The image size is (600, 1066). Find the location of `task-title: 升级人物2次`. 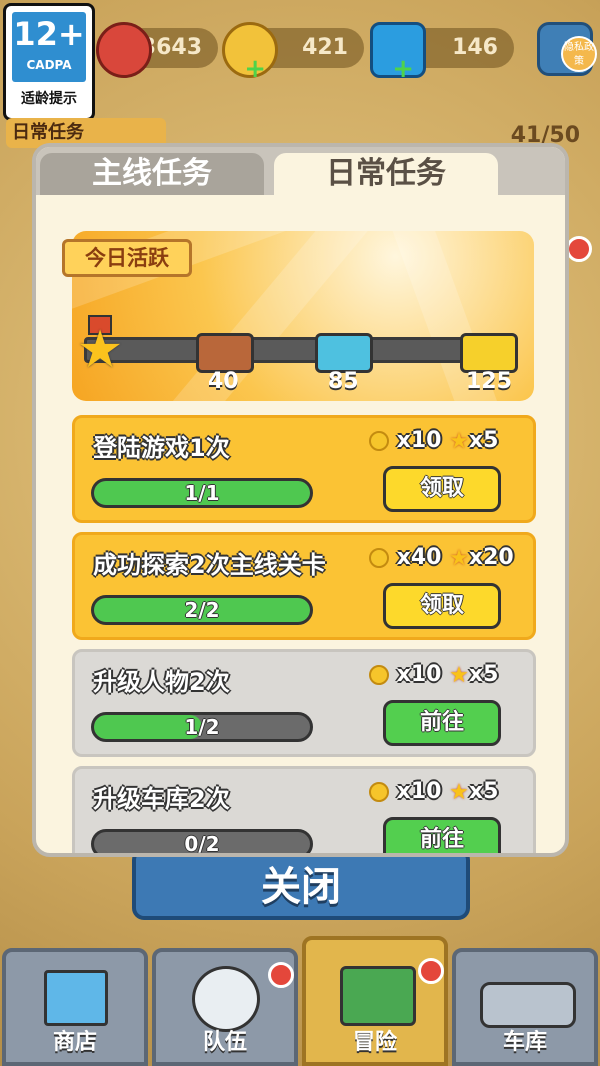

task-title: 升级人物2次 is located at coordinates (161, 682).